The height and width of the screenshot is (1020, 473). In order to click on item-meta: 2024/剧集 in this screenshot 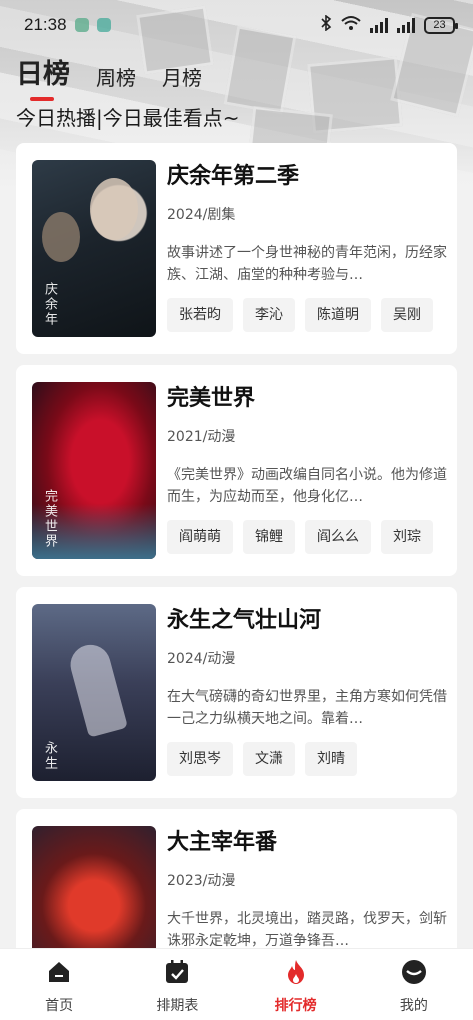, I will do `click(201, 215)`.